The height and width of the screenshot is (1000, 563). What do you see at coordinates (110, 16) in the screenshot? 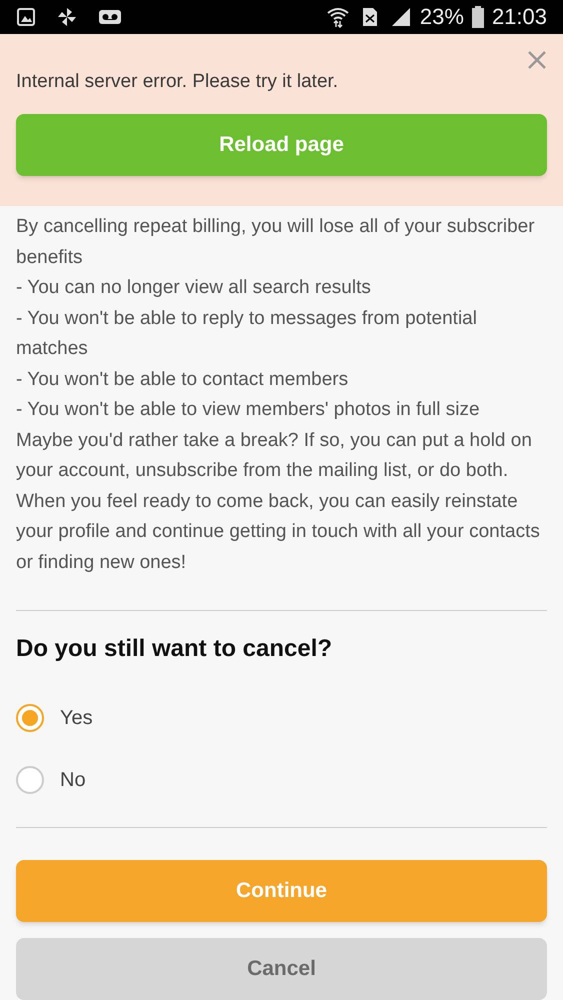
I see `voicemail-icon` at bounding box center [110, 16].